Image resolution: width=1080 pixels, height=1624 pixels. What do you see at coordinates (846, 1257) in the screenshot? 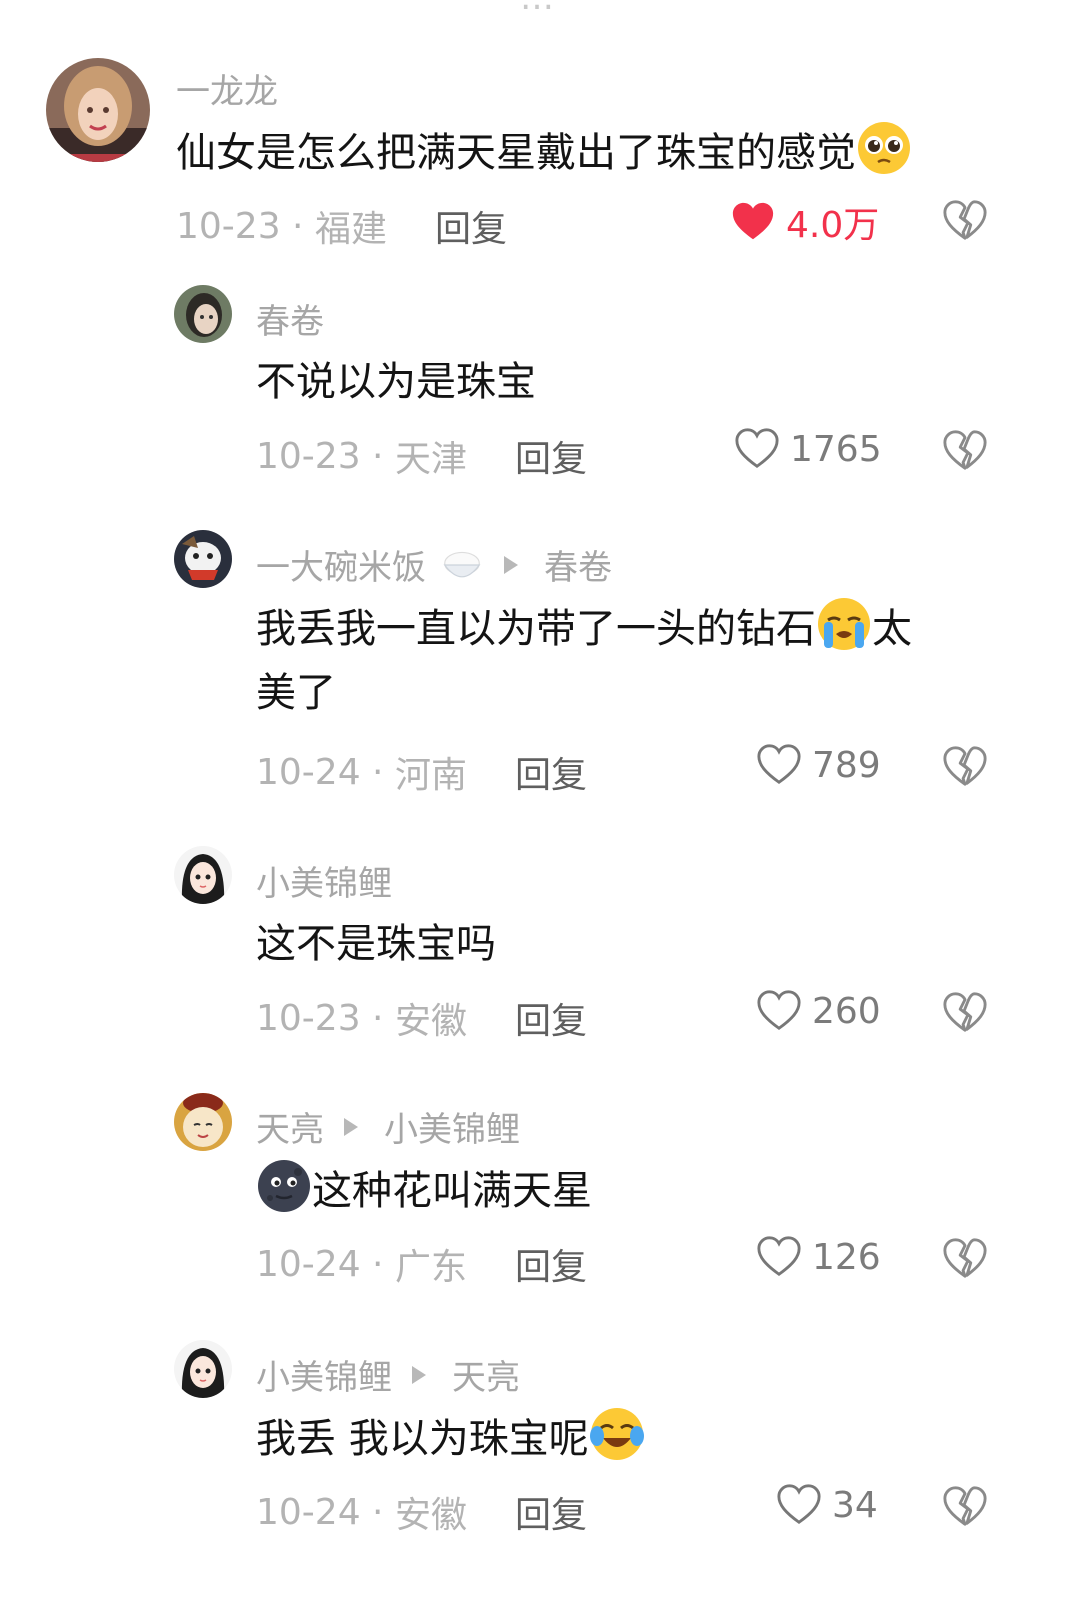
I see `like-count: 126` at bounding box center [846, 1257].